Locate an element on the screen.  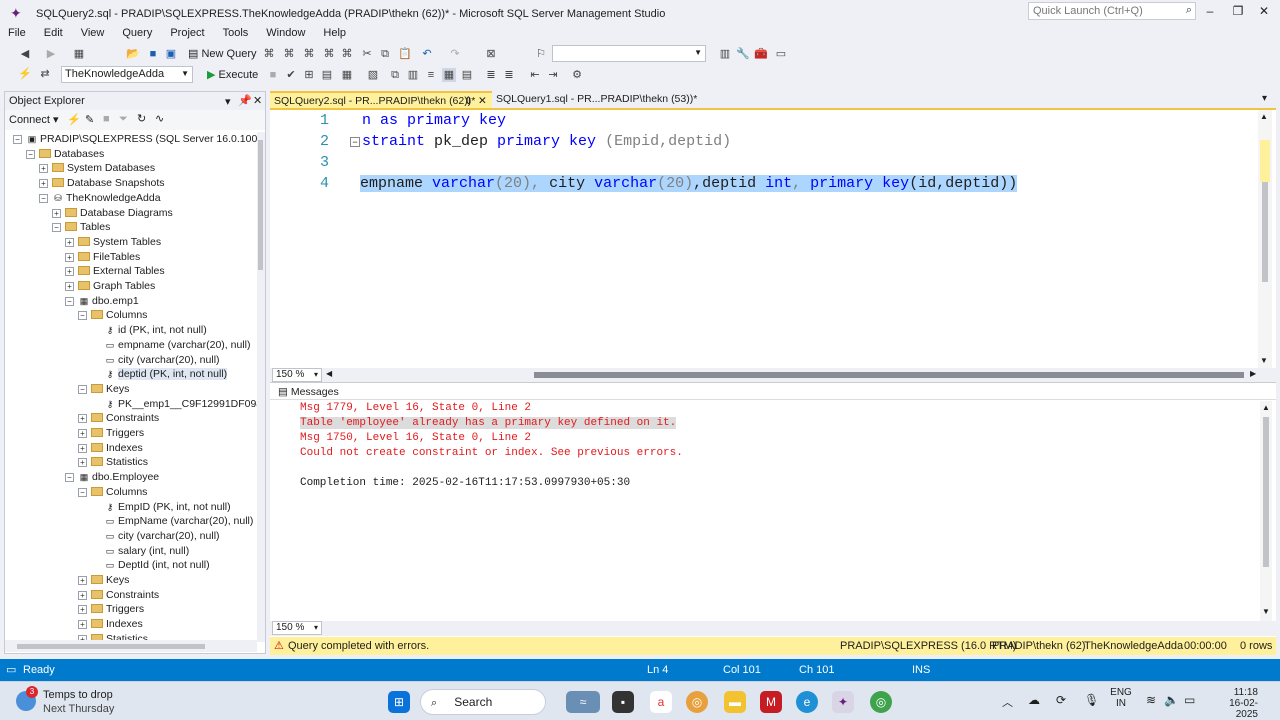
speaker-icon: 🔈 is located at coordinates (1171, 700).